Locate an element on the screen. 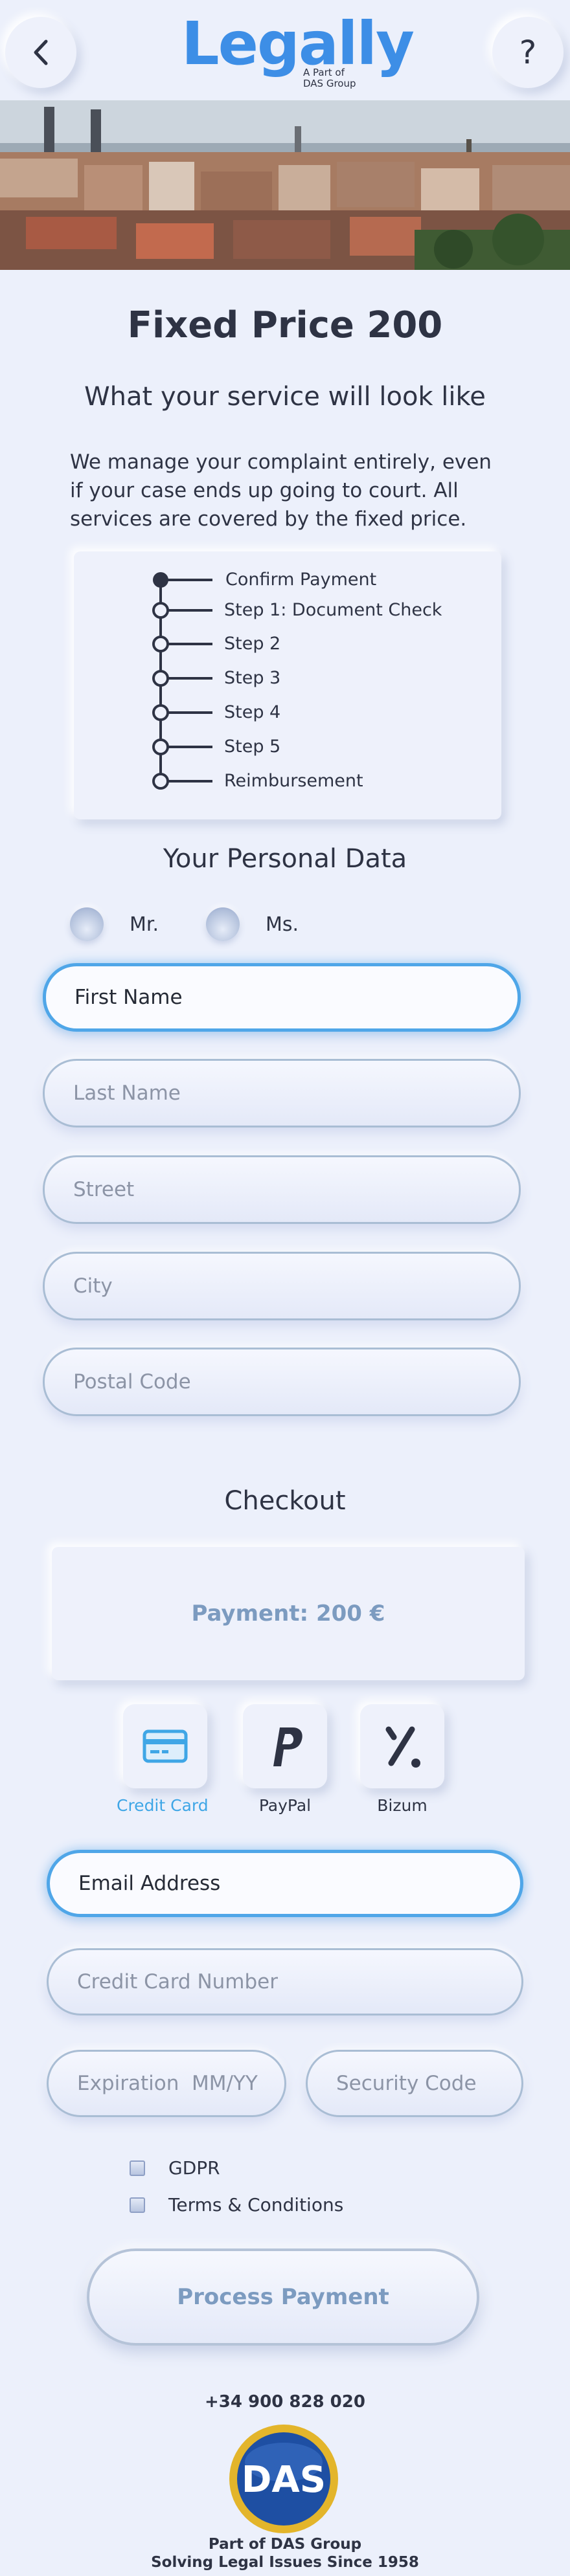 This screenshot has height=2576, width=570. salutation-ms: Ms. is located at coordinates (252, 924).